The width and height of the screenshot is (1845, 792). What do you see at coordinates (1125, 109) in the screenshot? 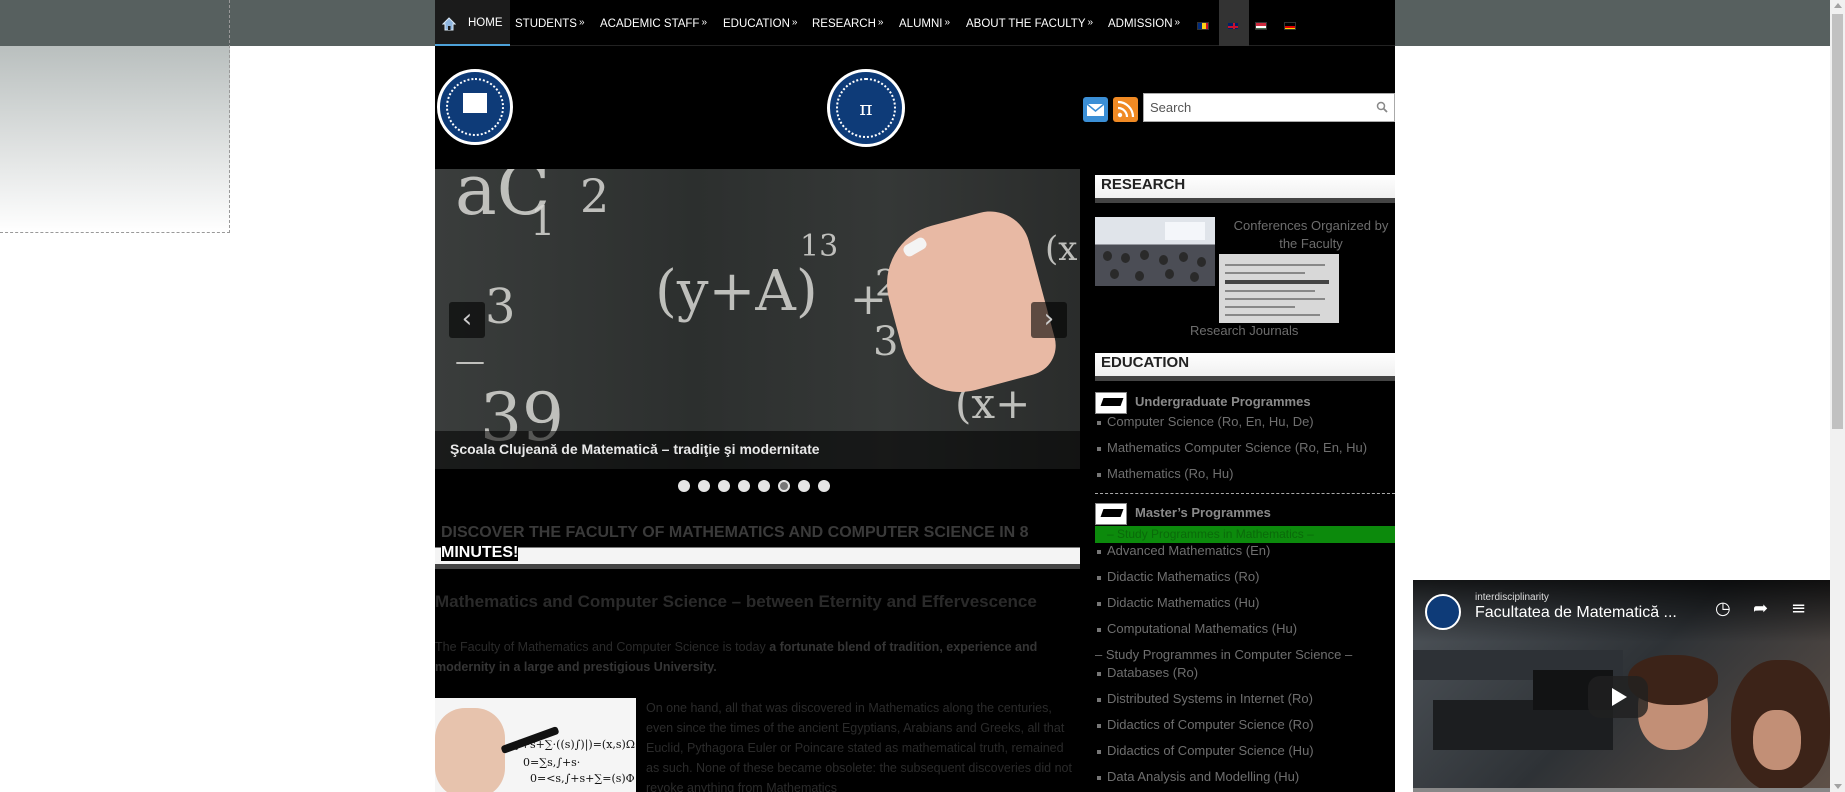
I see `rss-icon` at bounding box center [1125, 109].